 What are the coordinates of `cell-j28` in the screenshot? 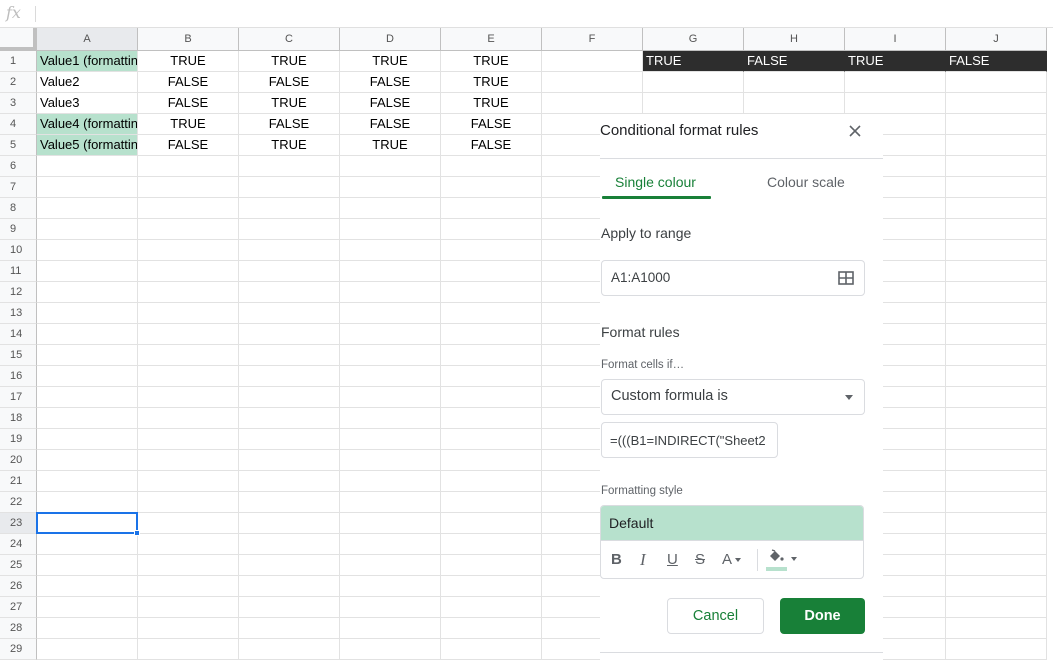 It's located at (996, 628).